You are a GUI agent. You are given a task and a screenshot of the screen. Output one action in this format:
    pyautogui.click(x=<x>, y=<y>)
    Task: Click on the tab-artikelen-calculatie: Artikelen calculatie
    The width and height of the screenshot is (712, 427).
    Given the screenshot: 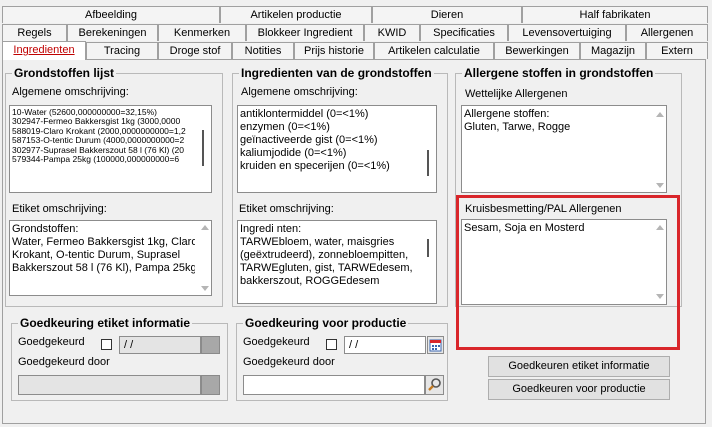 What is the action you would take?
    pyautogui.click(x=434, y=50)
    